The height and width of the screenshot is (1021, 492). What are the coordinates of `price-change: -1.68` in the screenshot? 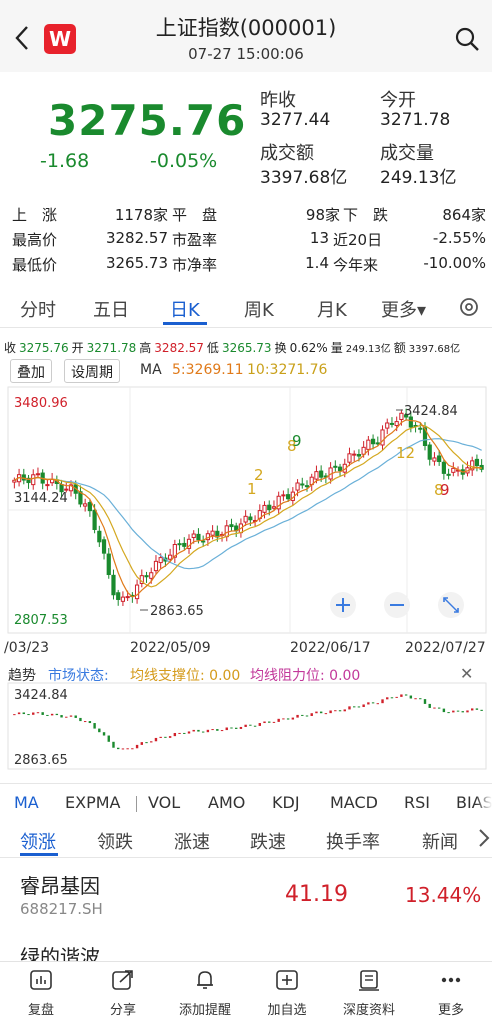 It's located at (65, 161).